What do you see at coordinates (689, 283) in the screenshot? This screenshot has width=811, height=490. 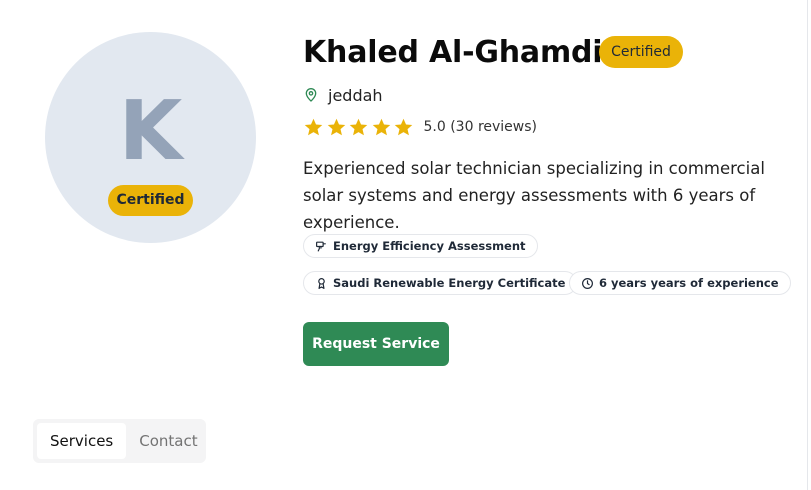 I see `experience-chip-label: 6 years years of experience` at bounding box center [689, 283].